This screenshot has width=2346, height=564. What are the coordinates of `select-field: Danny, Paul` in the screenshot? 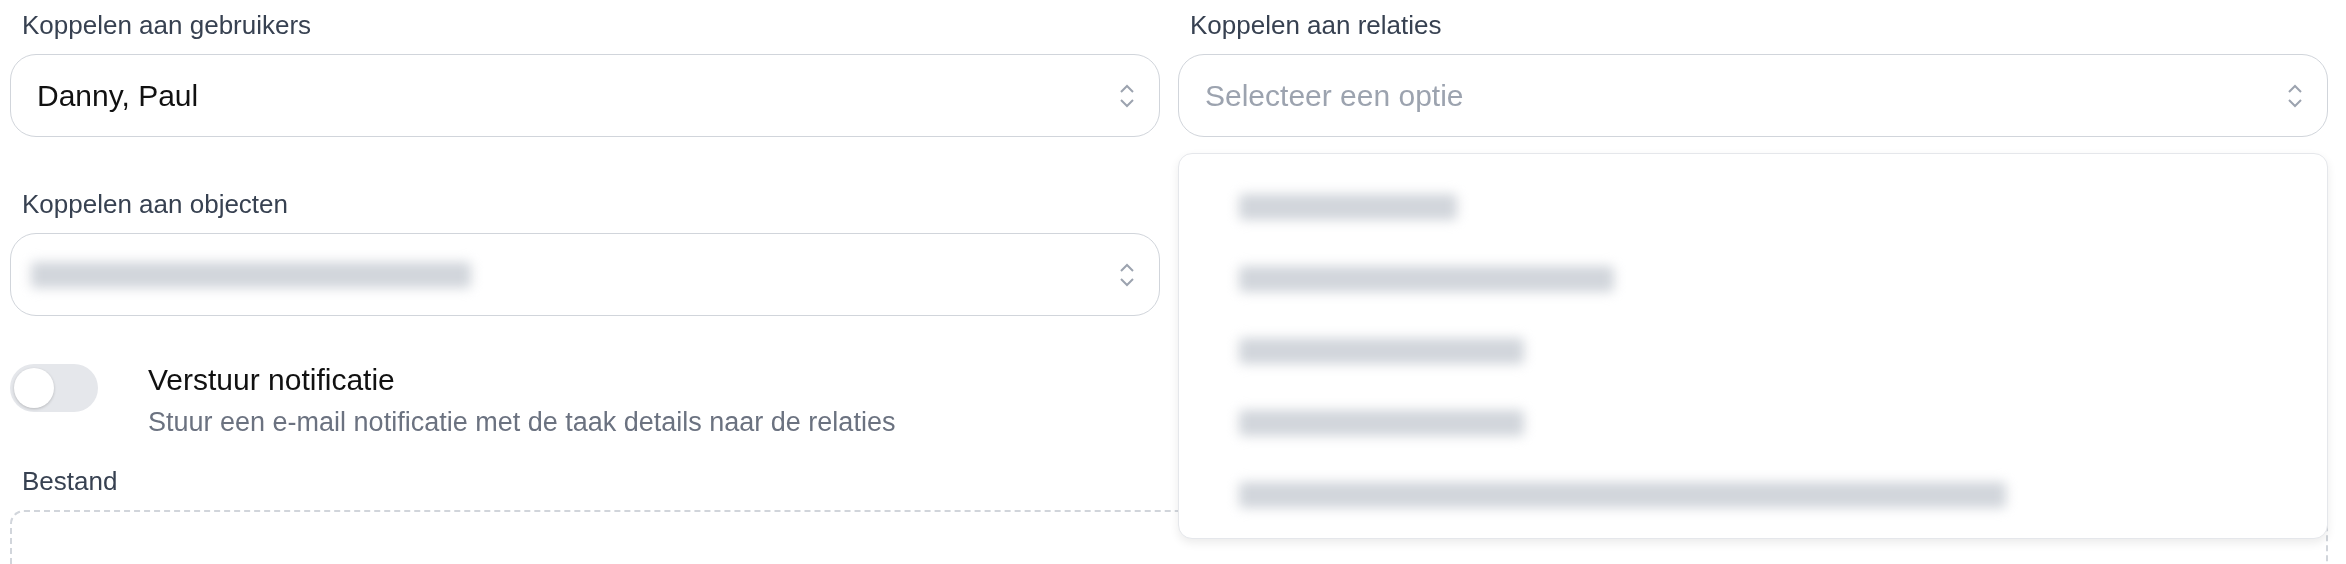 It's located at (585, 95).